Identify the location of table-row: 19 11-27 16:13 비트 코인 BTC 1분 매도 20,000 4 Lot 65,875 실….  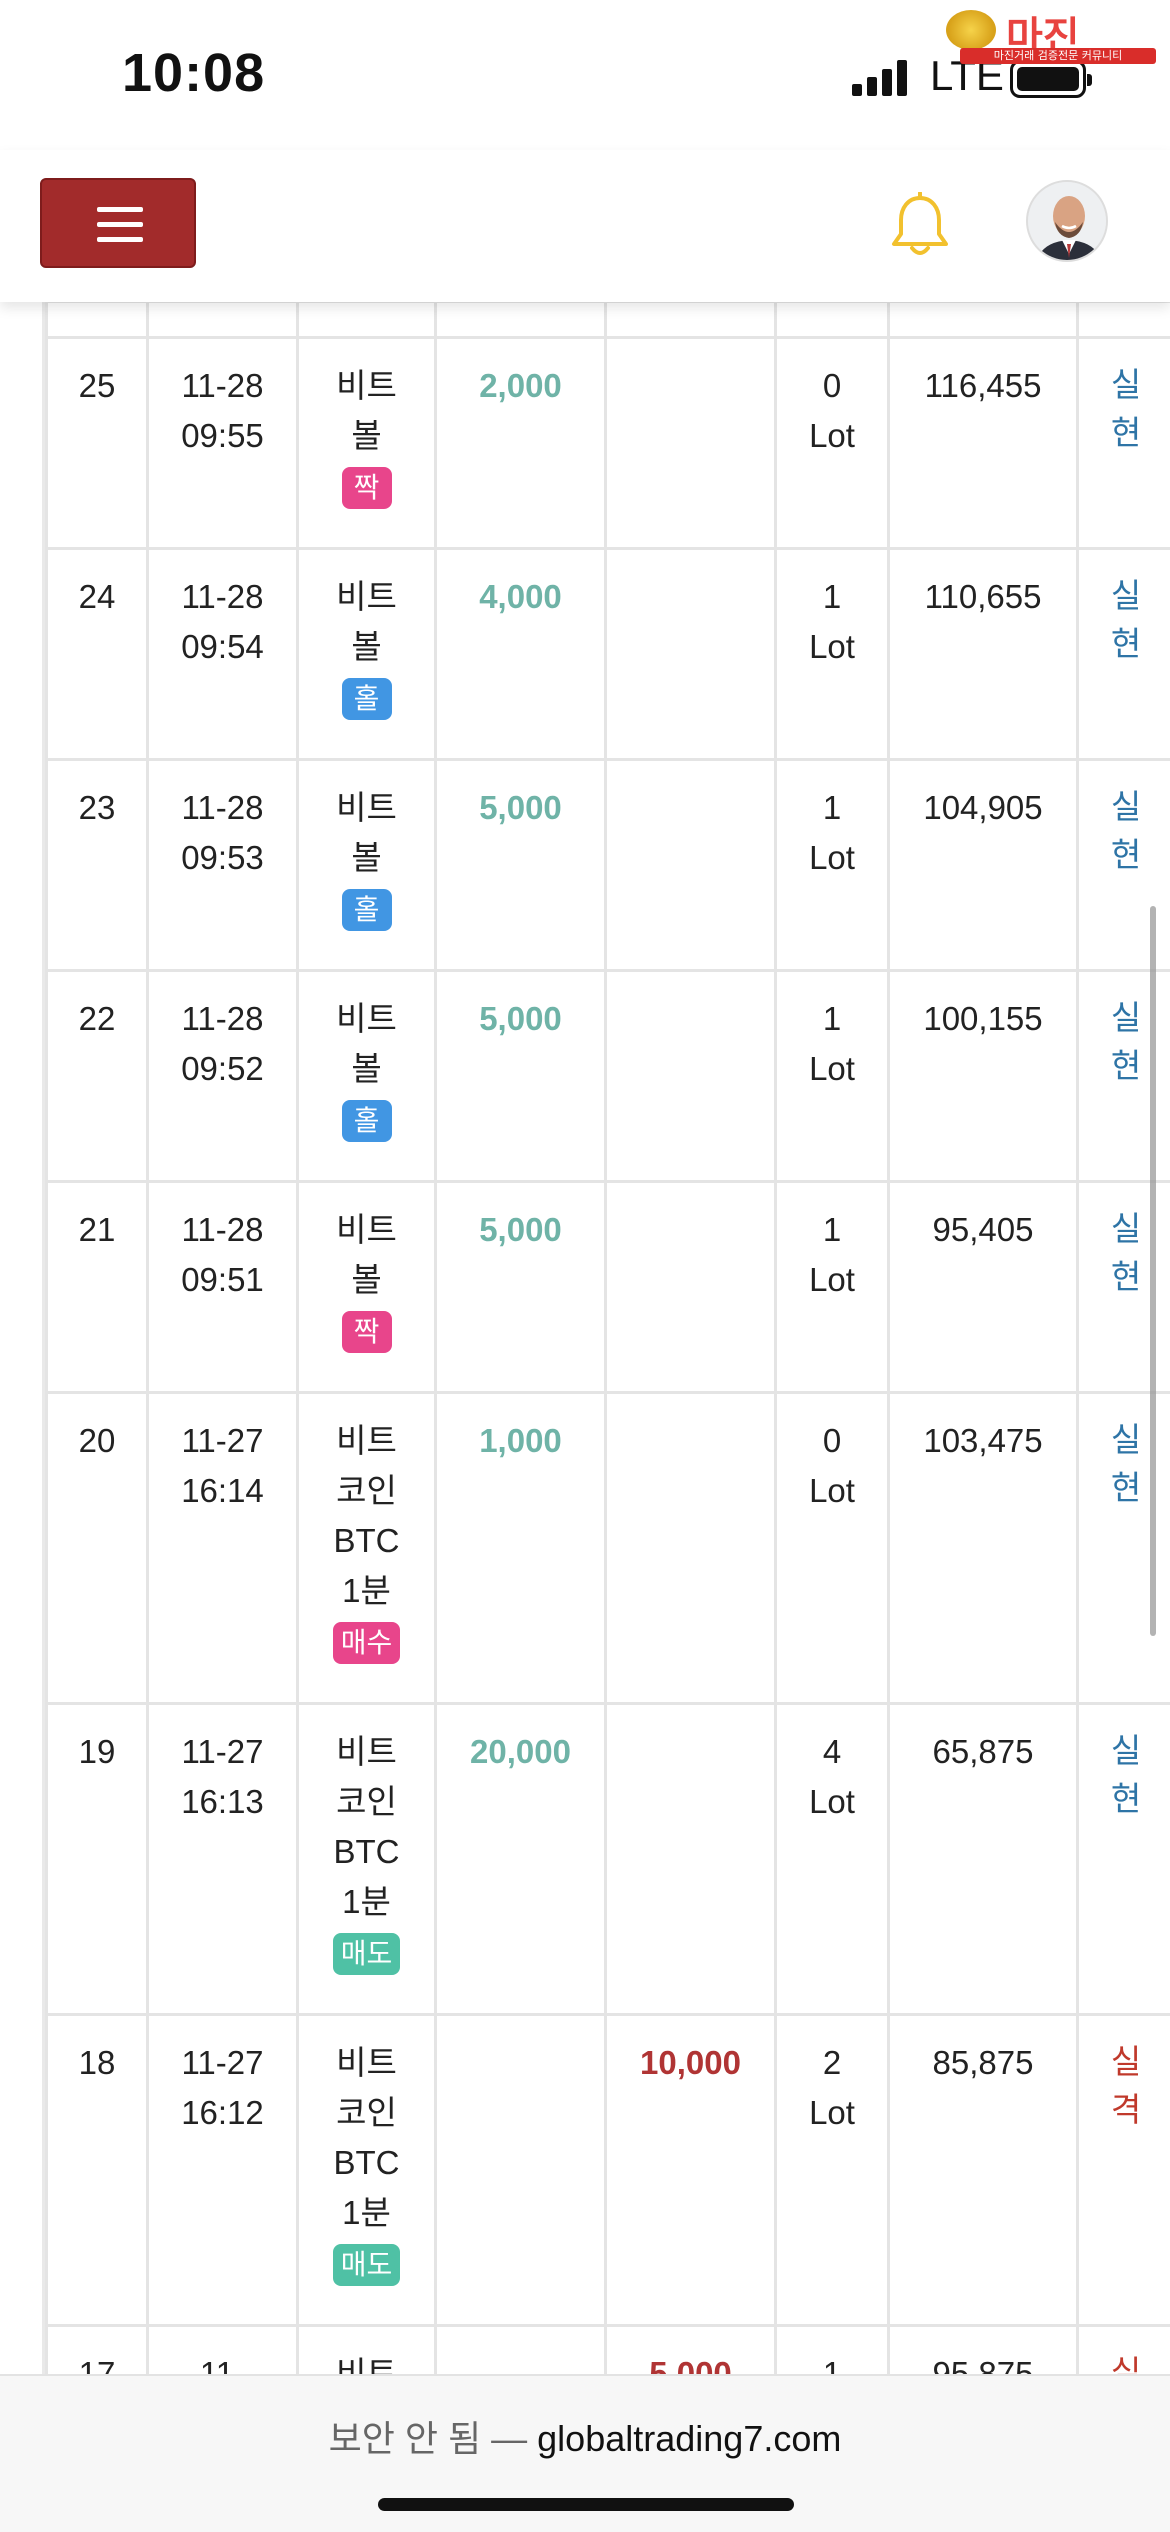
(607, 1859).